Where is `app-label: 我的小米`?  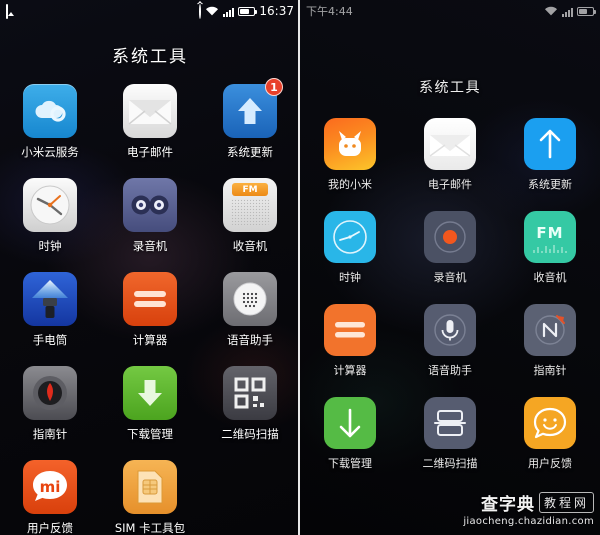 app-label: 我的小米 is located at coordinates (350, 184).